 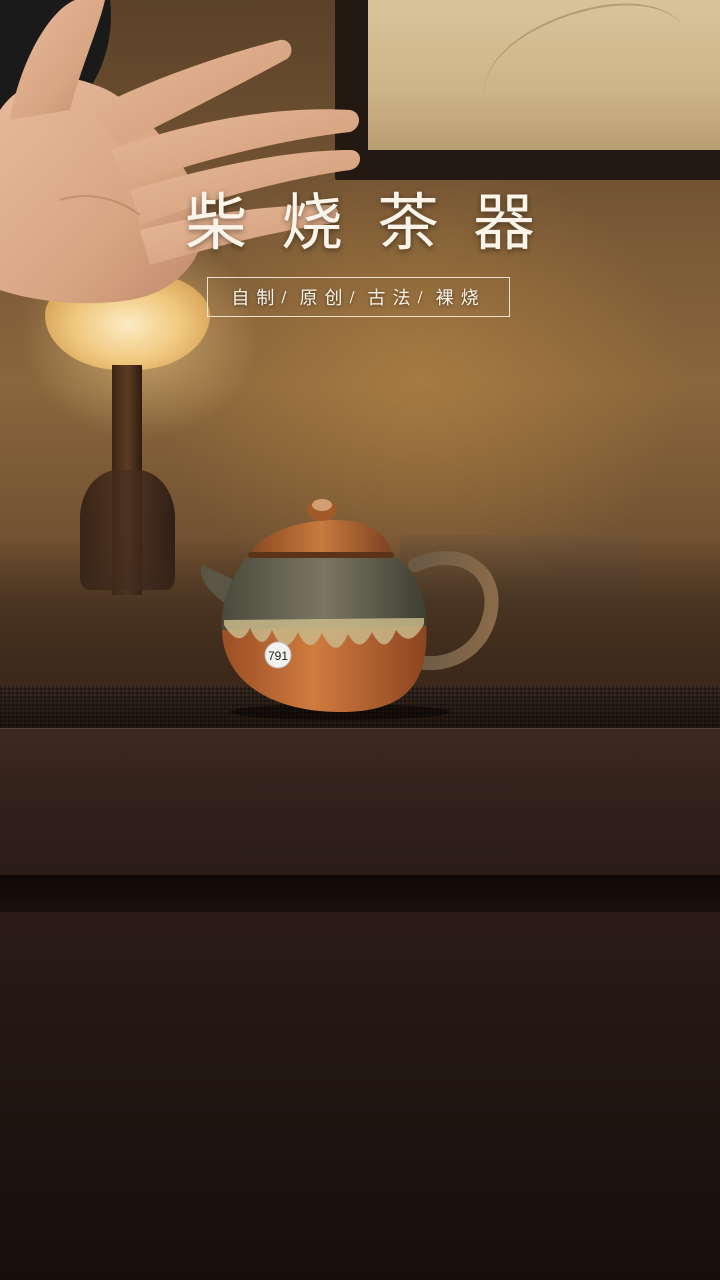 What do you see at coordinates (256, 298) in the screenshot?
I see `subtitle-item: 自制` at bounding box center [256, 298].